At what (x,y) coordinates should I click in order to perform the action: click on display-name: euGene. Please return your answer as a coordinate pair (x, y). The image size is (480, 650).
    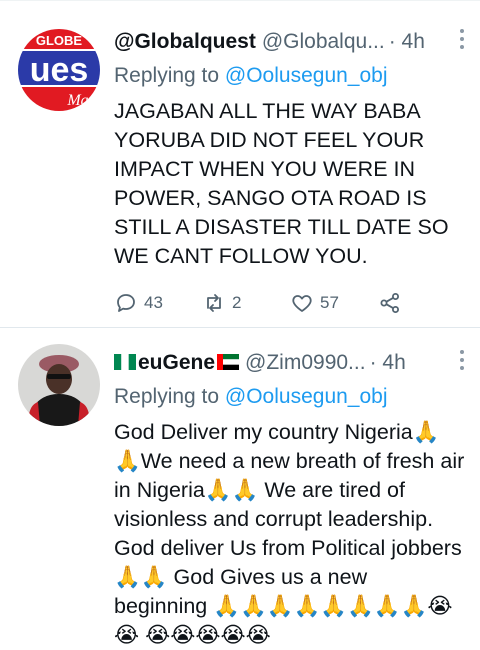
    Looking at the image, I should click on (177, 363).